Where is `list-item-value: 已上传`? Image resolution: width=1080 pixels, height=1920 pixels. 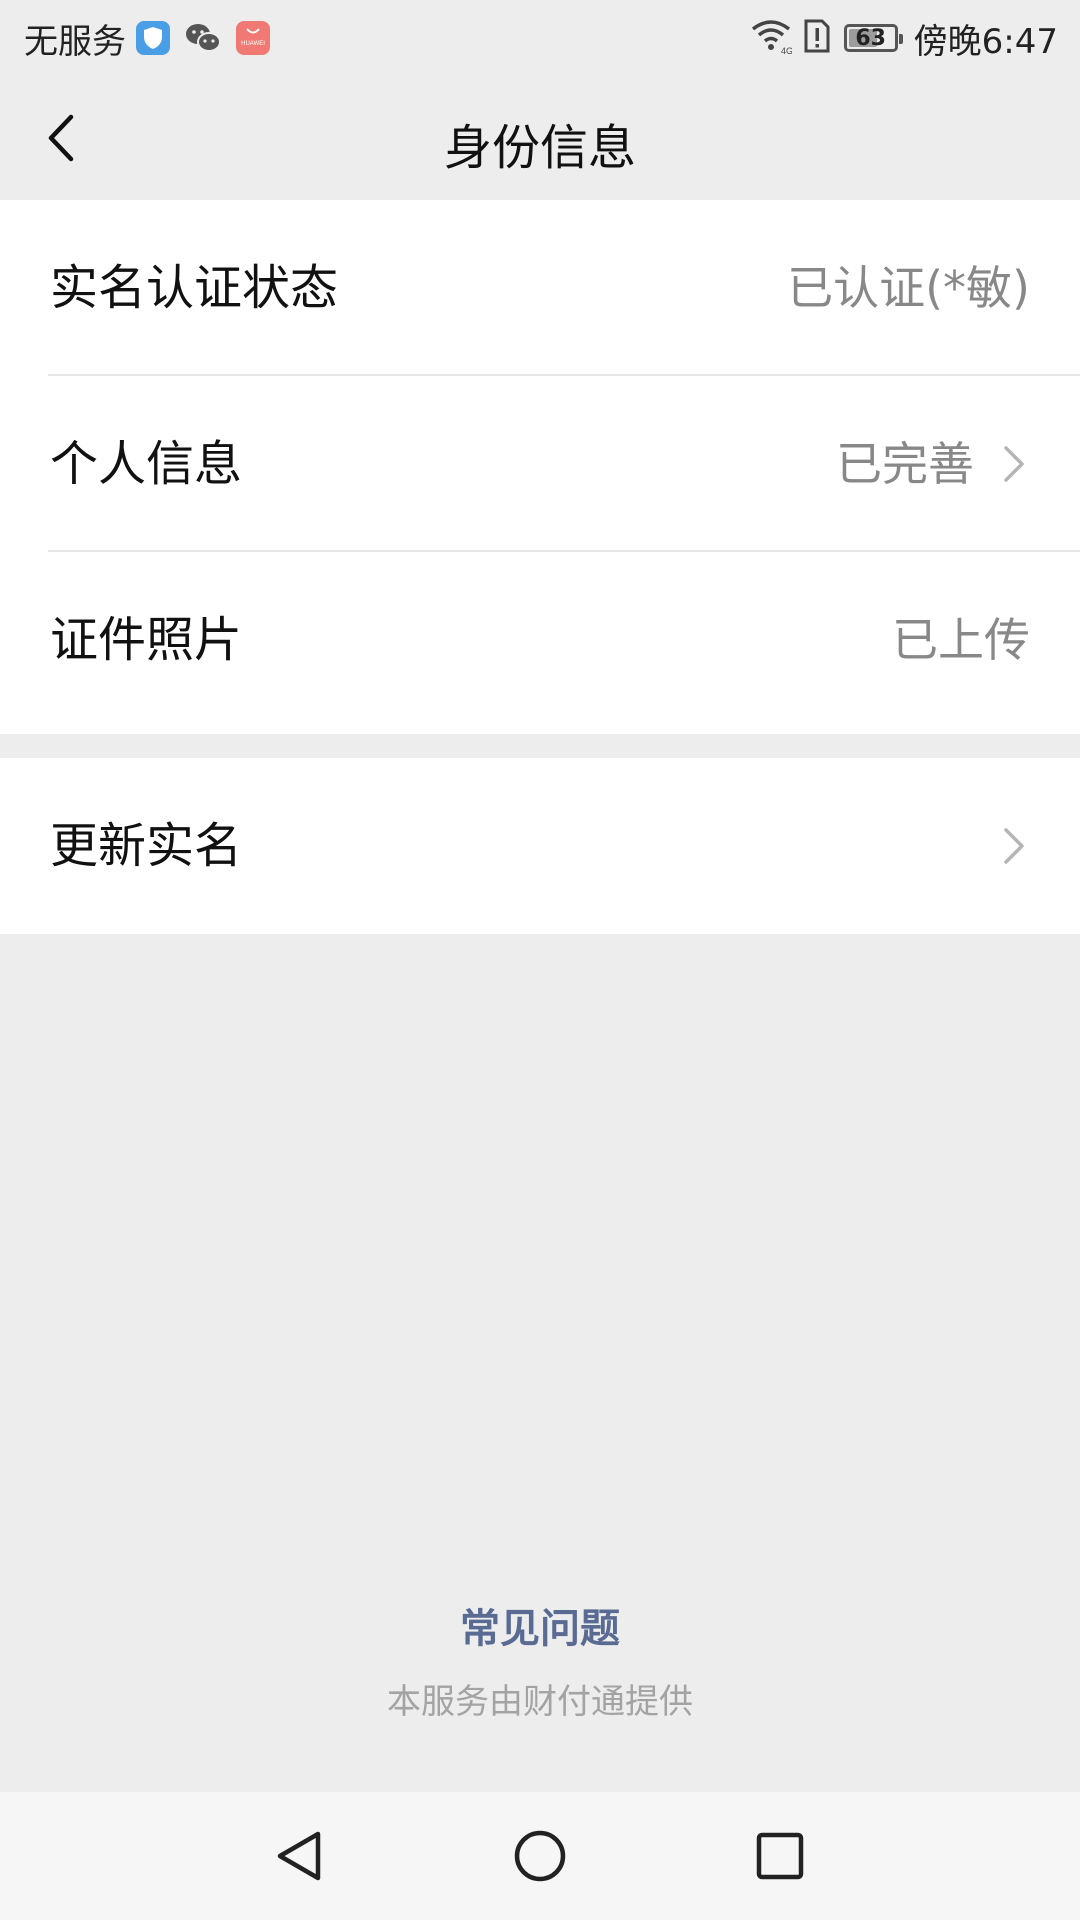
list-item-value: 已上传 is located at coordinates (961, 640).